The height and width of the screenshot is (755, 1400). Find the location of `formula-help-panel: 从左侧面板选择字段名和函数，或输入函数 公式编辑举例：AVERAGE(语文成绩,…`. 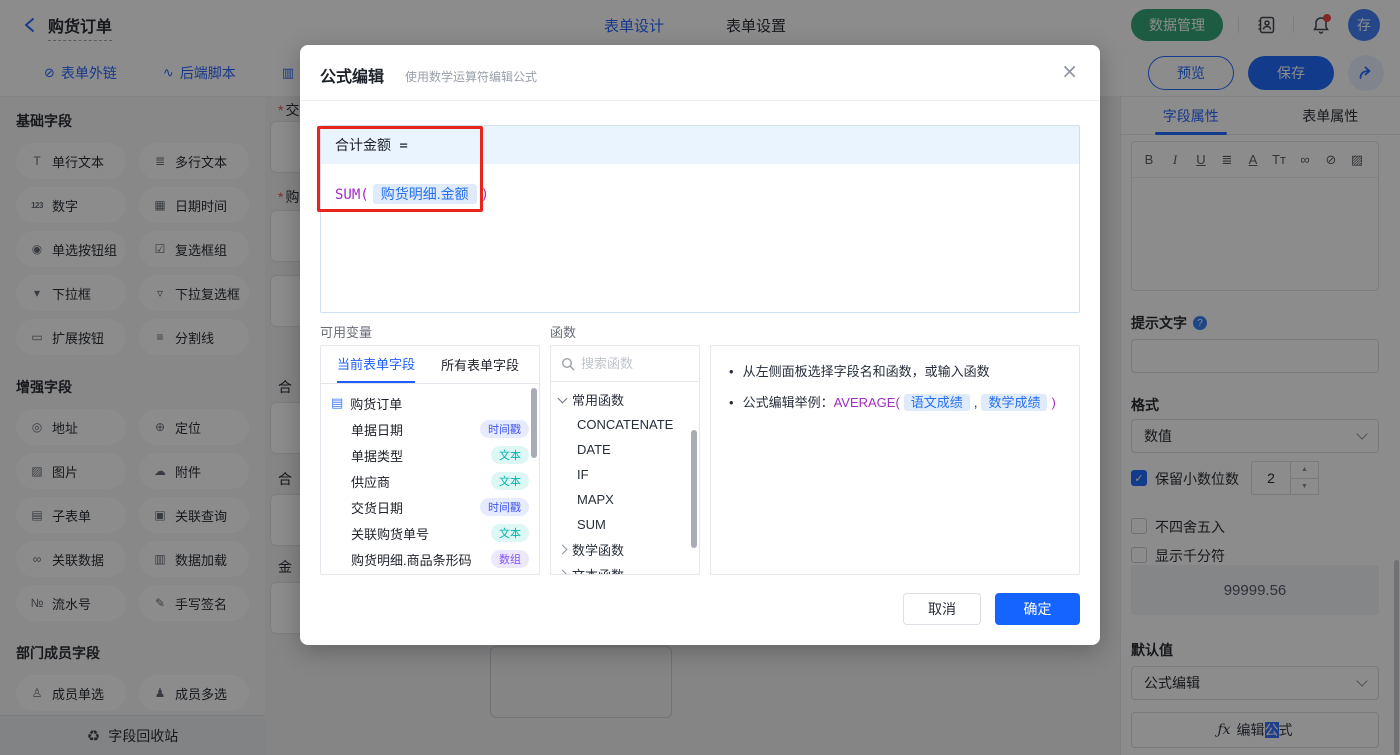

formula-help-panel: 从左侧面板选择字段名和函数，或输入函数 公式编辑举例：AVERAGE(语文成绩,… is located at coordinates (895, 460).